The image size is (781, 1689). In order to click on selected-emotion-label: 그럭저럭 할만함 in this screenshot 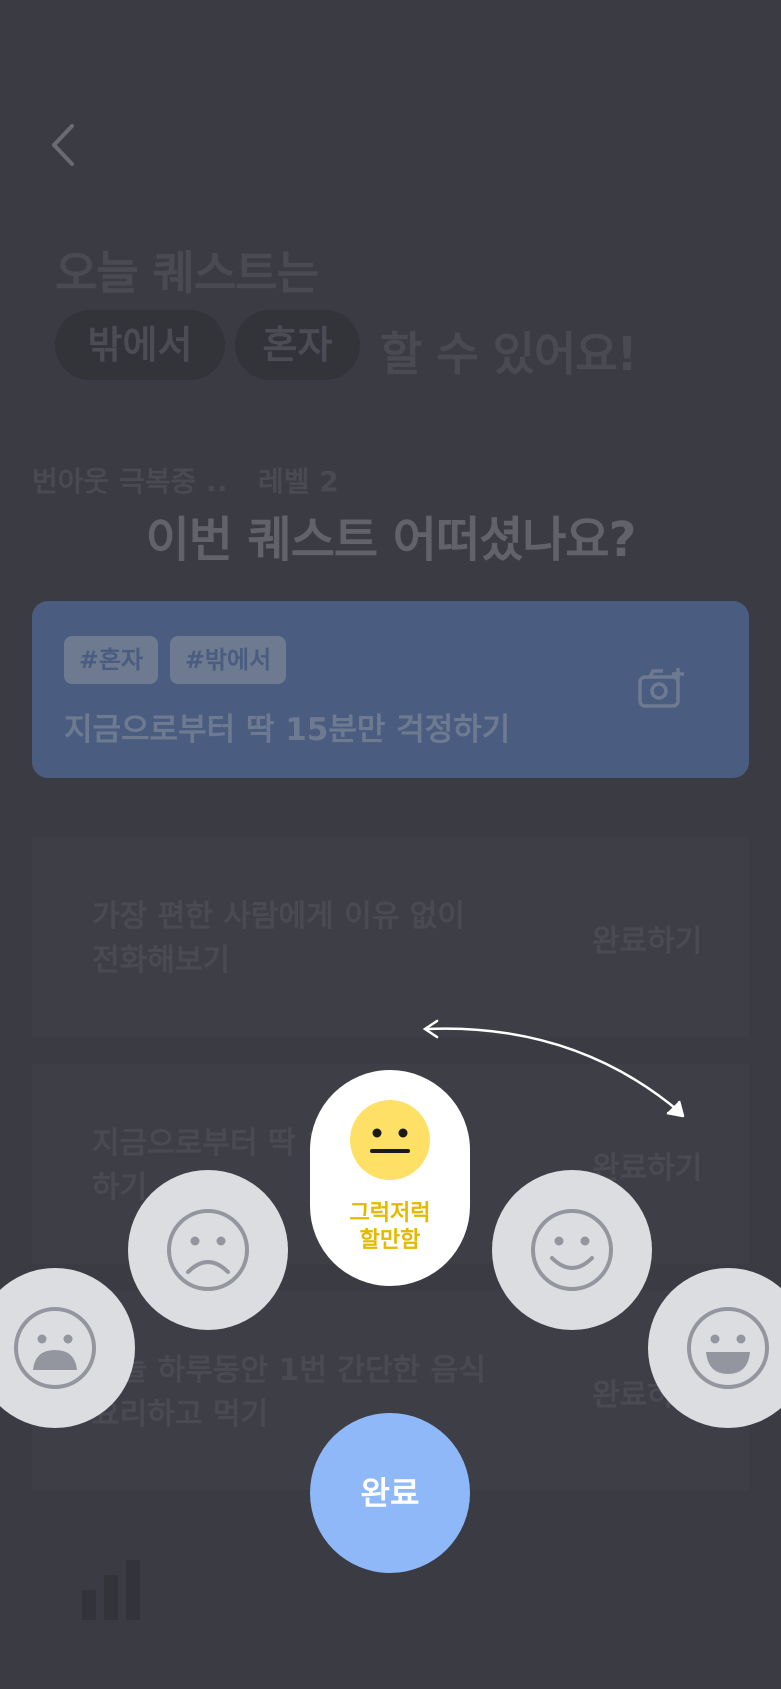, I will do `click(390, 1227)`.